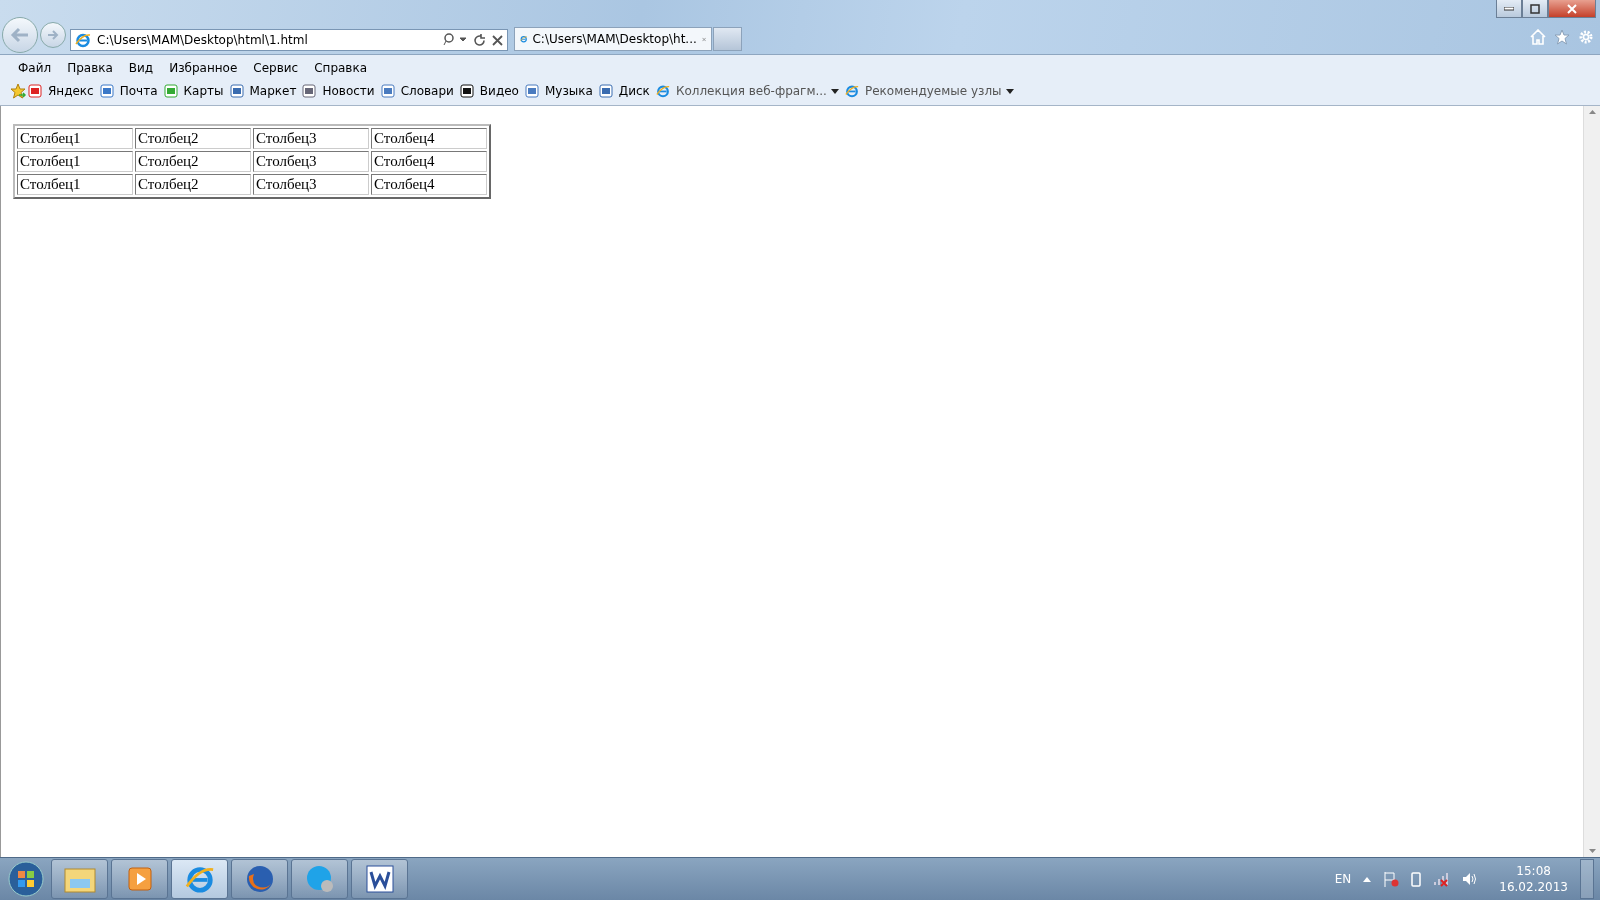  I want to click on menu-item: Справка, so click(341, 68).